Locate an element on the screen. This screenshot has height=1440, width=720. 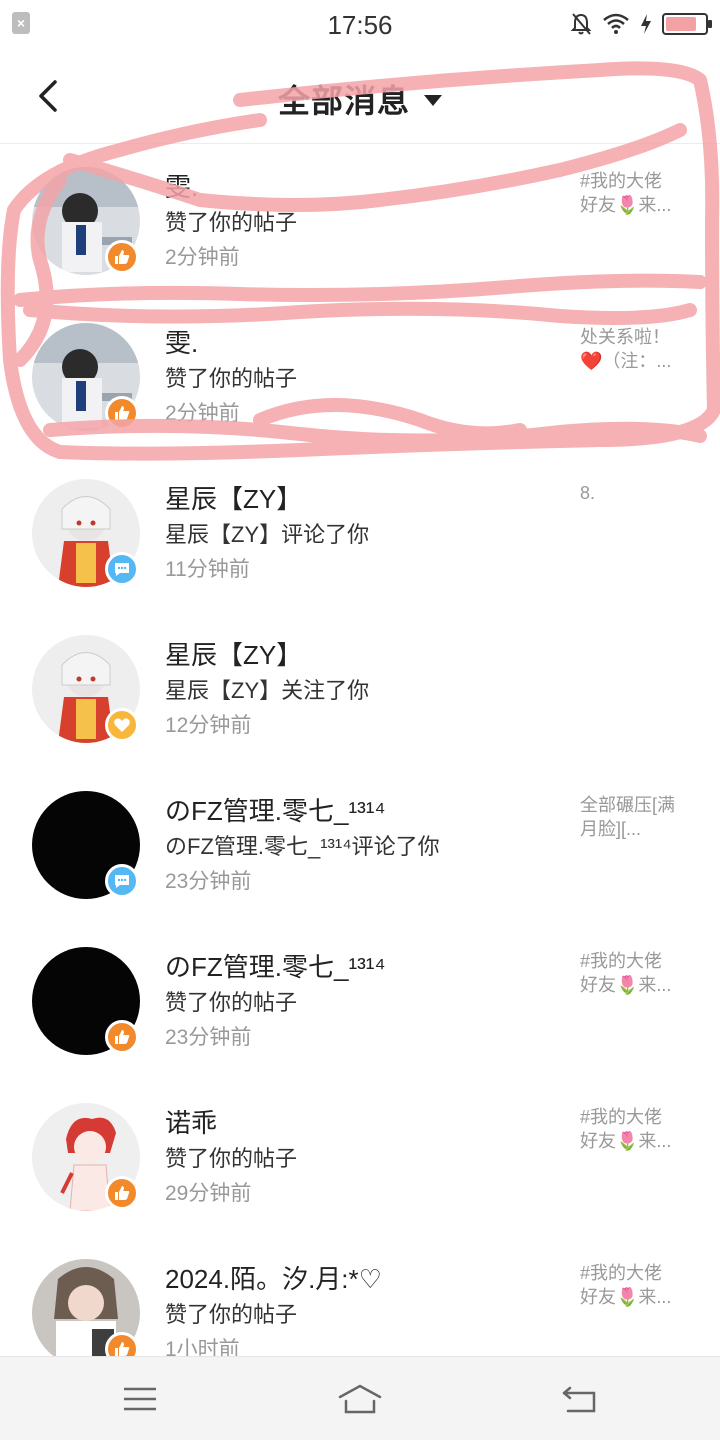
battery-icon is located at coordinates (687, 24).